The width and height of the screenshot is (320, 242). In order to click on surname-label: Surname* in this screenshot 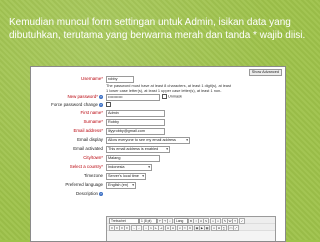, I will do `click(93, 121)`.